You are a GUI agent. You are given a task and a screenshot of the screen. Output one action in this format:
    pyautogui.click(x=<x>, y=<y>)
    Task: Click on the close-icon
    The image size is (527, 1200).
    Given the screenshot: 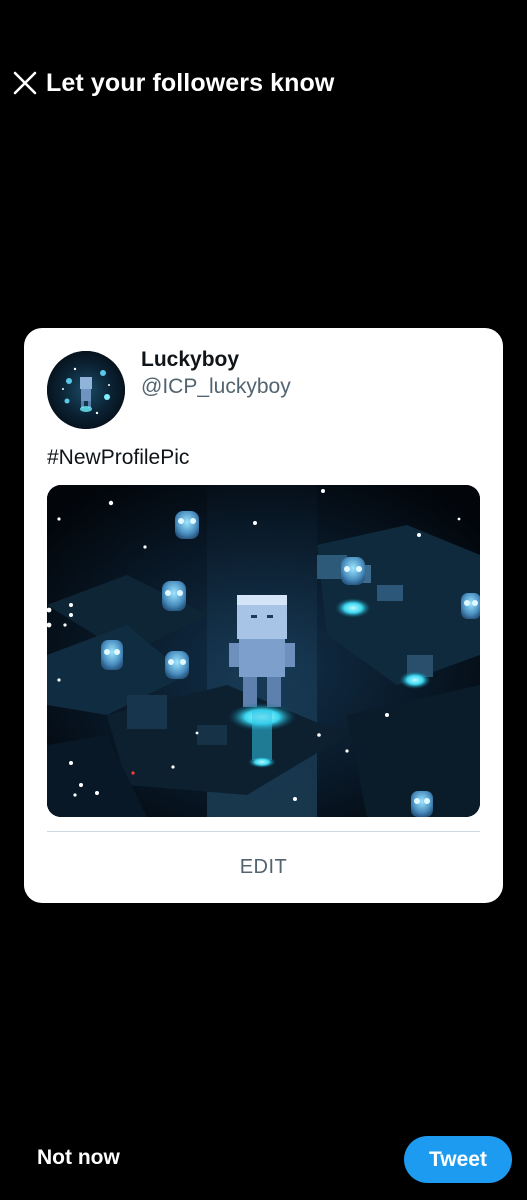 What is the action you would take?
    pyautogui.click(x=25, y=83)
    